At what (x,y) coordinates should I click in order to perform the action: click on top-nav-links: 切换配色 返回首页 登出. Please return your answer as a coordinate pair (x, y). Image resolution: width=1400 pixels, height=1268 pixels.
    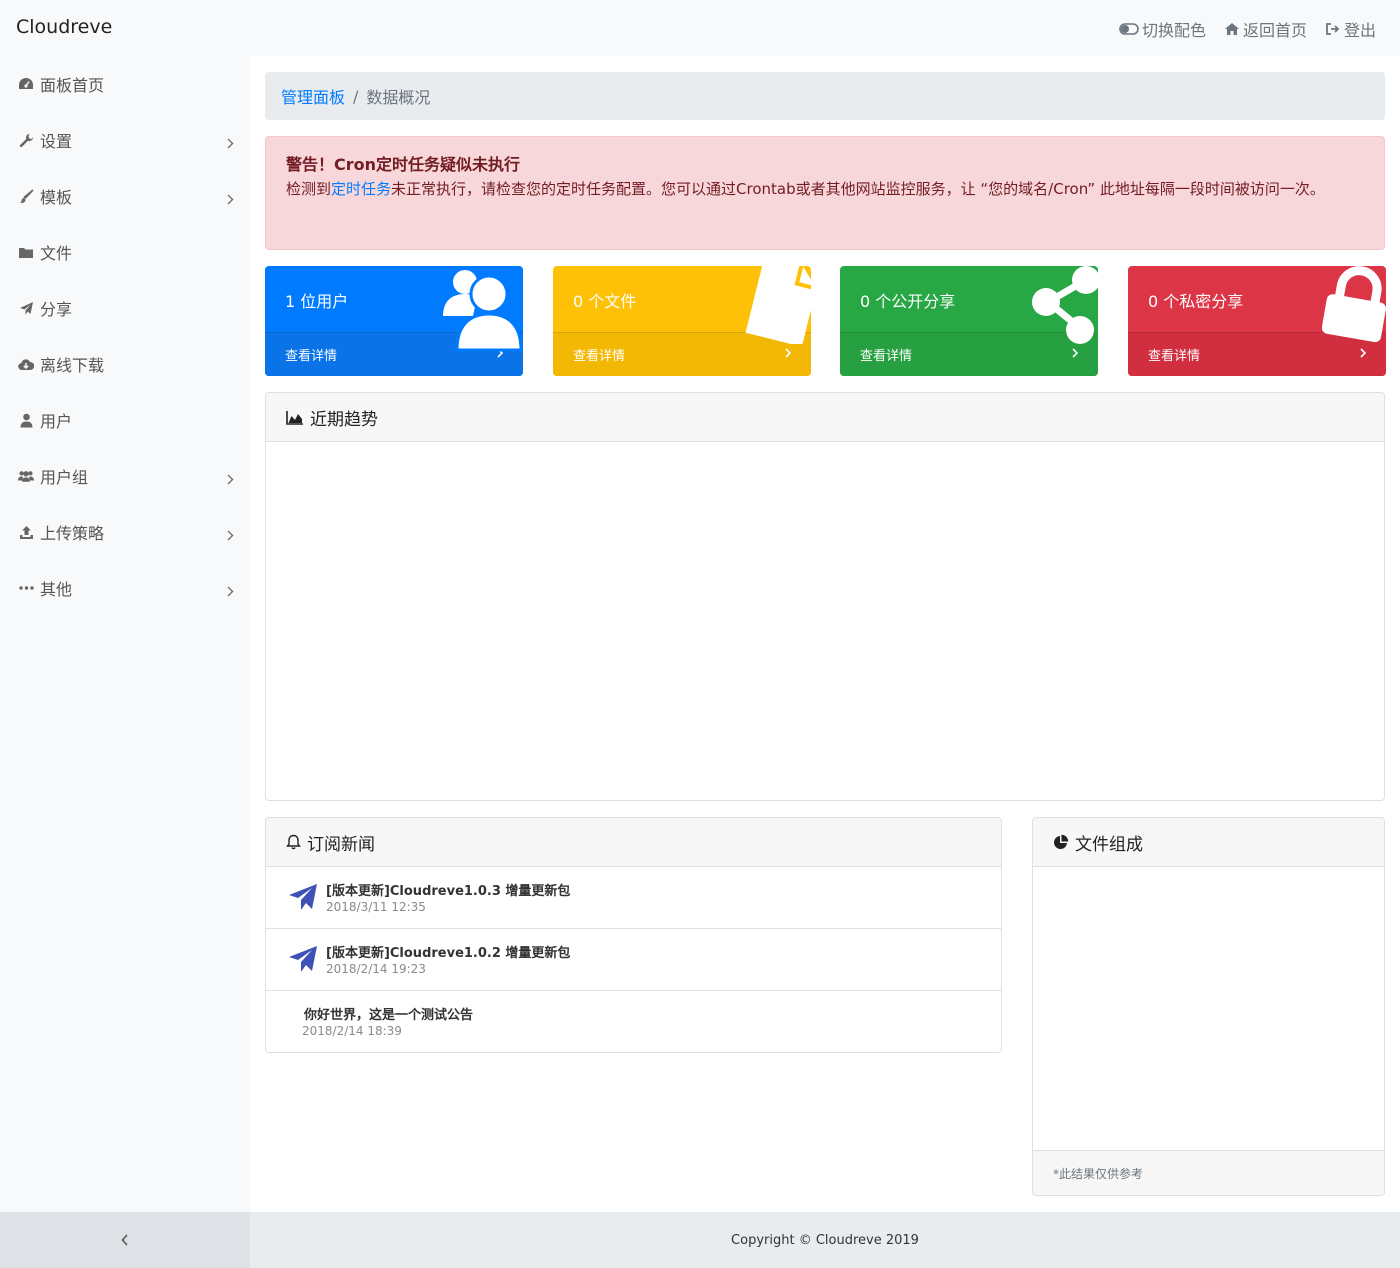
    Looking at the image, I should click on (1247, 29).